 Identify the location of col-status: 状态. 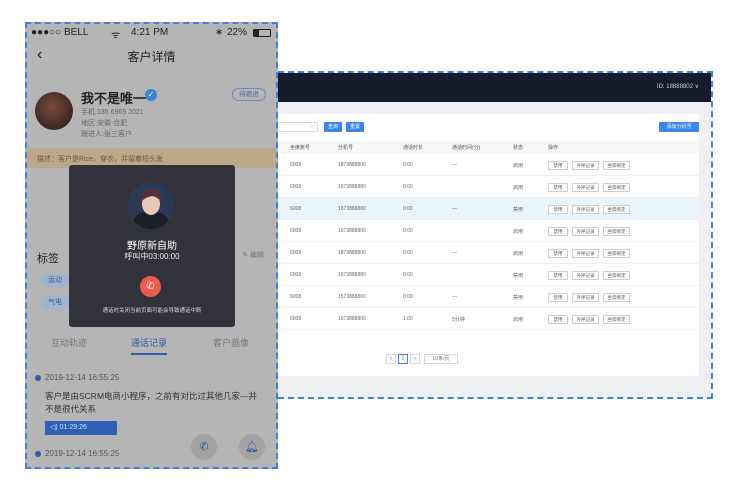
(518, 148).